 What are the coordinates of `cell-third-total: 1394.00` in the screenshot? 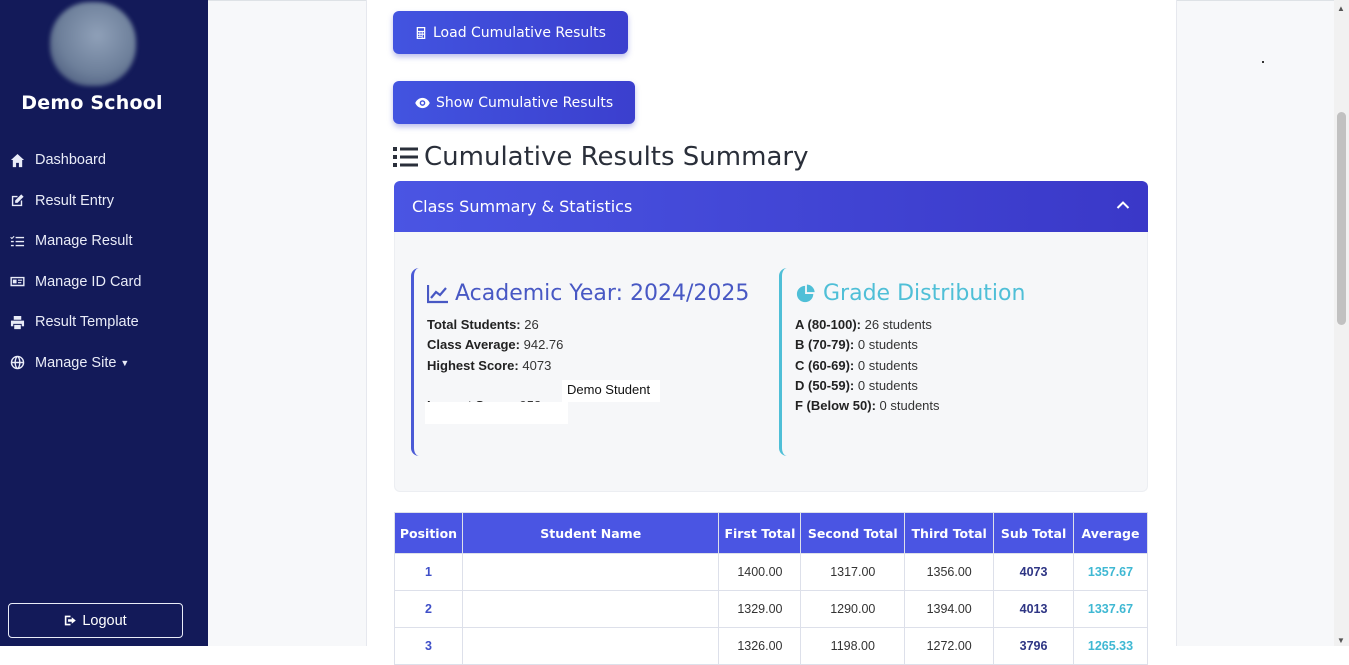 It's located at (949, 609).